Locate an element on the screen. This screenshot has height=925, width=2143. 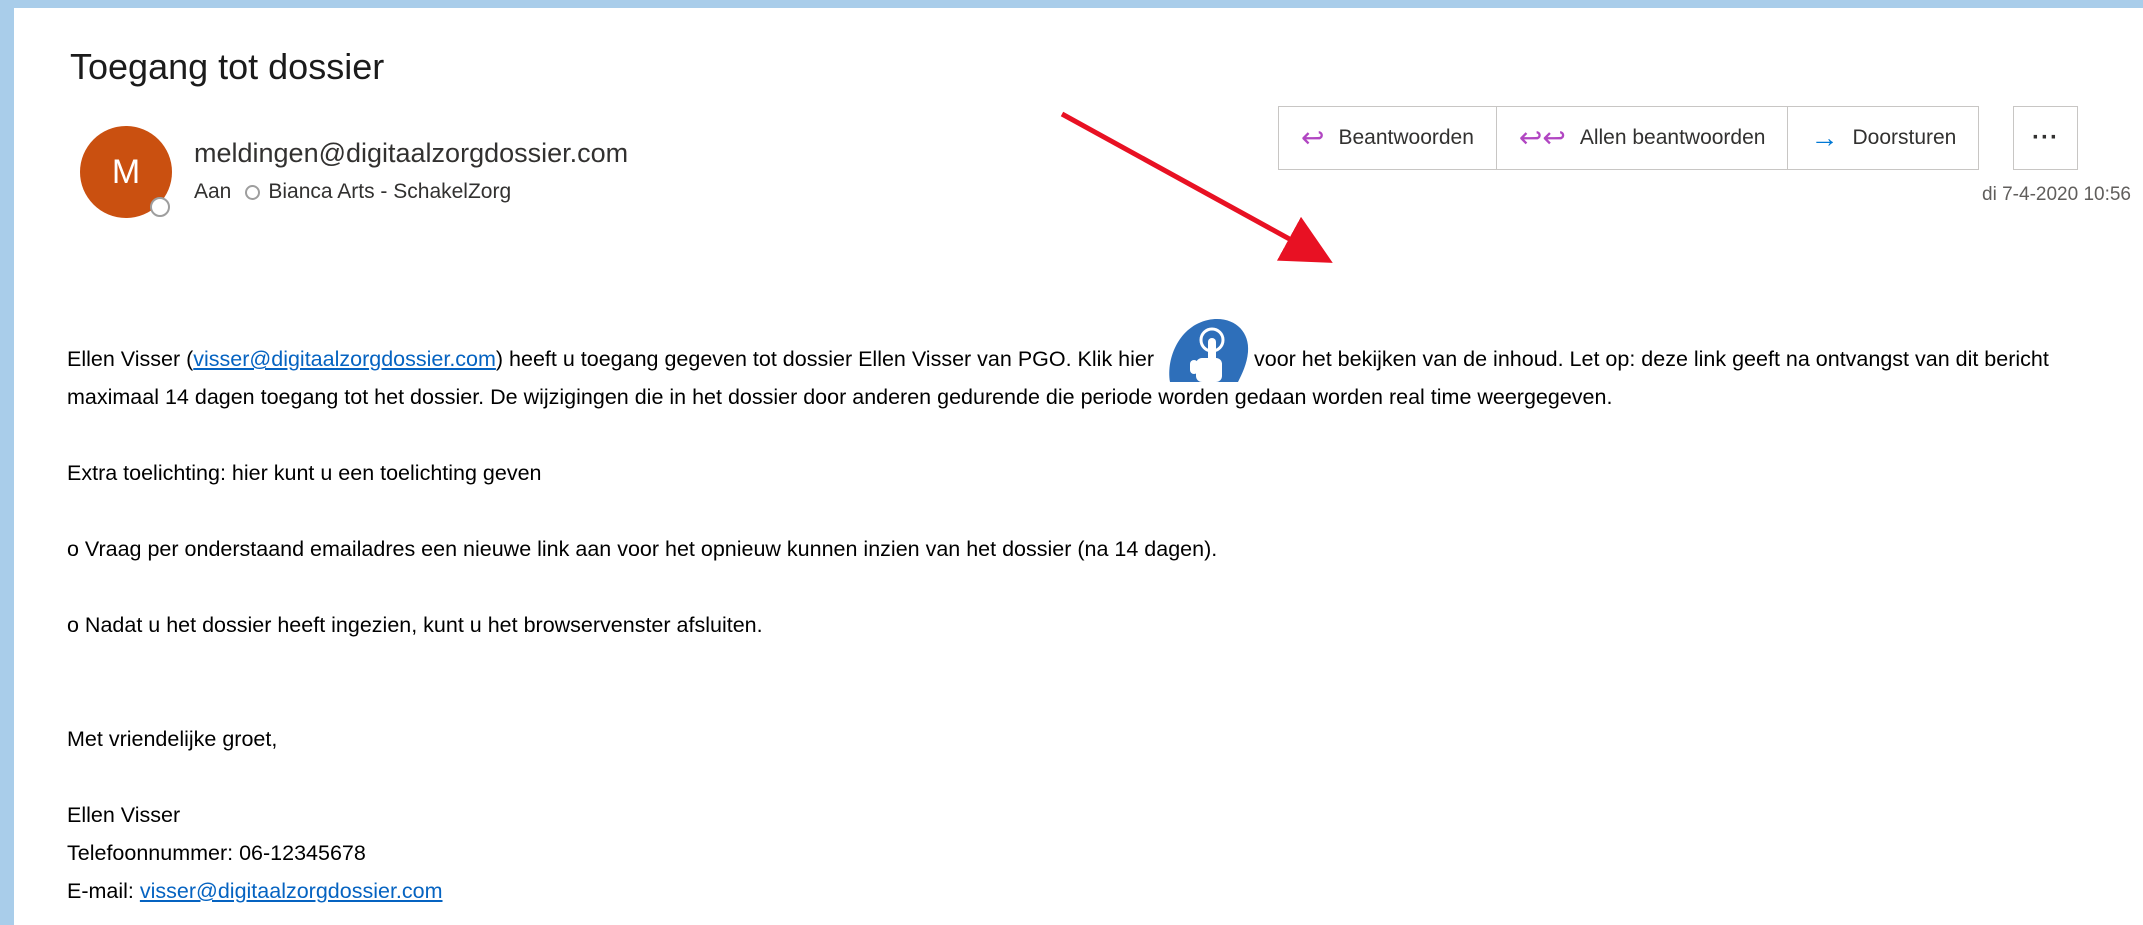
signature-email-line: E-mail: visser@digitaalzorgdossier.com is located at coordinates (1089, 891).